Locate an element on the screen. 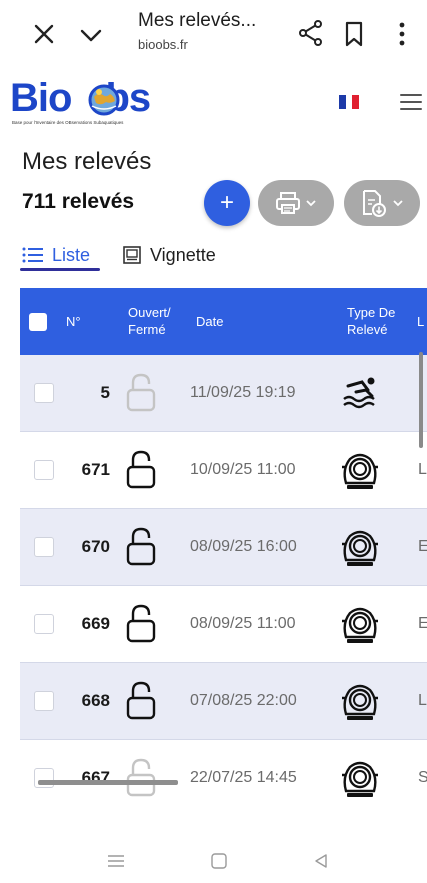  record-number: 670 is located at coordinates (95, 546).